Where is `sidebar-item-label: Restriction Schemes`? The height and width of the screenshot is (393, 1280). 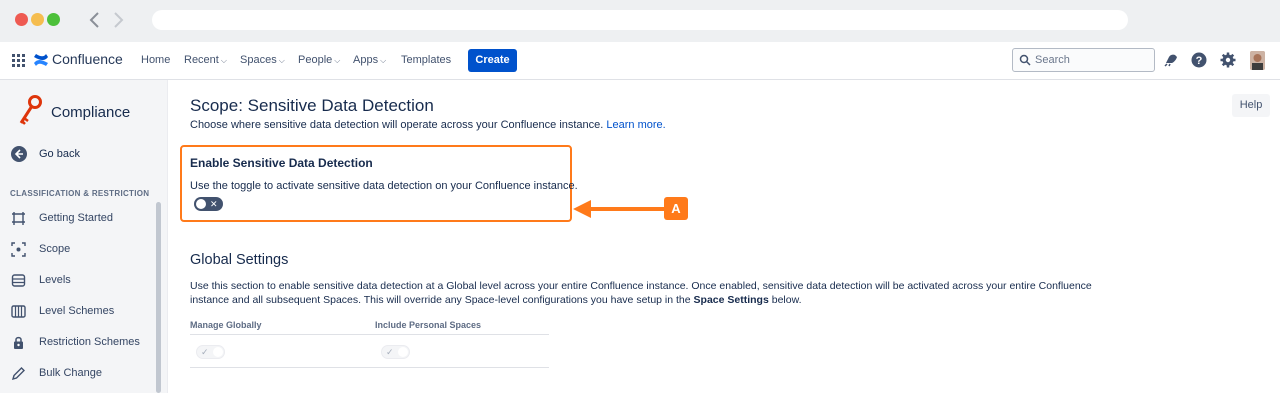
sidebar-item-label: Restriction Schemes is located at coordinates (89, 342).